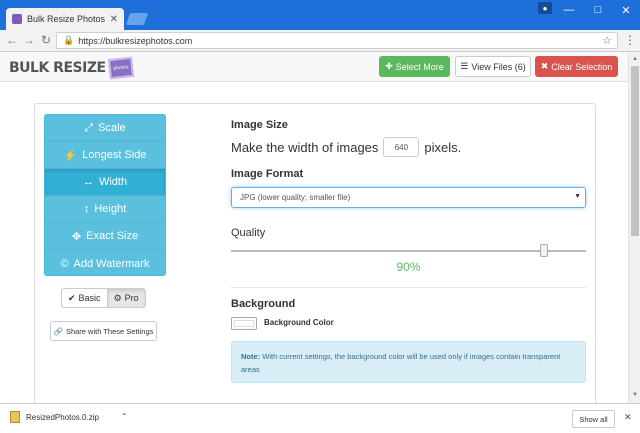 This screenshot has height=433, width=640. I want to click on nav-item-add-watermark: © Add Watermark, so click(105, 262).